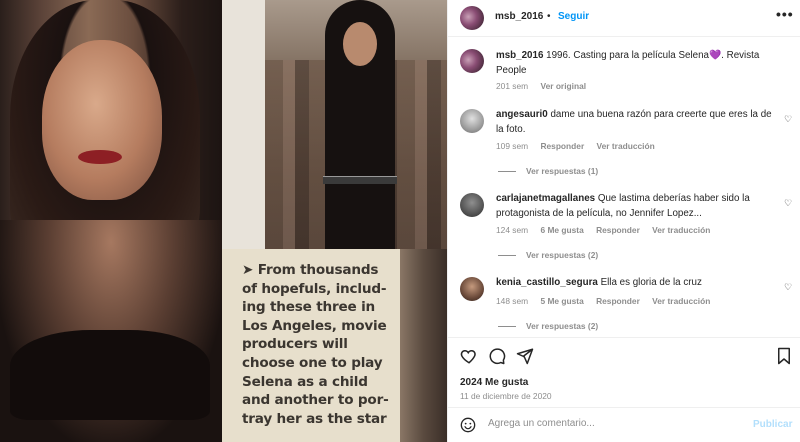  Describe the element at coordinates (519, 55) in the screenshot. I see `caption-username: msb_2016` at that location.